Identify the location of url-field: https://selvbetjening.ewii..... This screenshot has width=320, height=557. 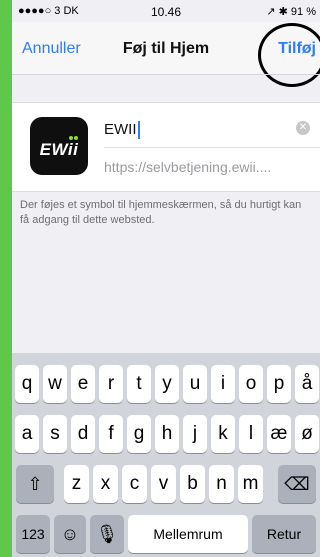
(188, 167).